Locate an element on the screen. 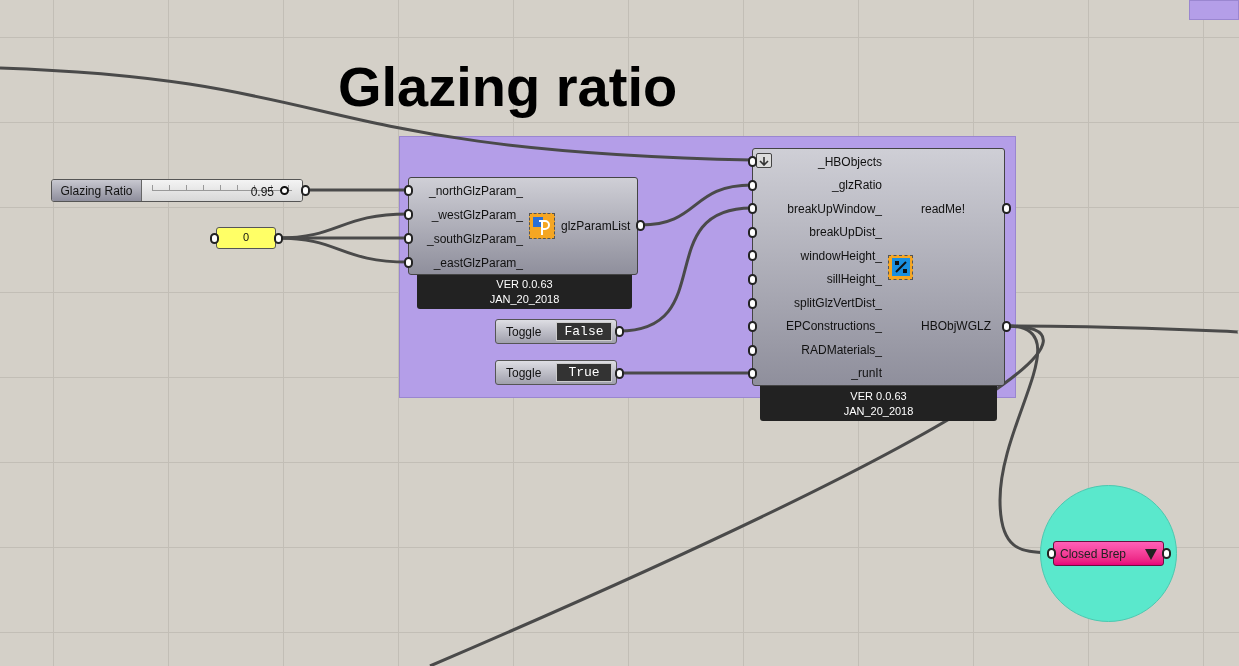 Image resolution: width=1239 pixels, height=666 pixels. output-label: glzParamList is located at coordinates (596, 226).